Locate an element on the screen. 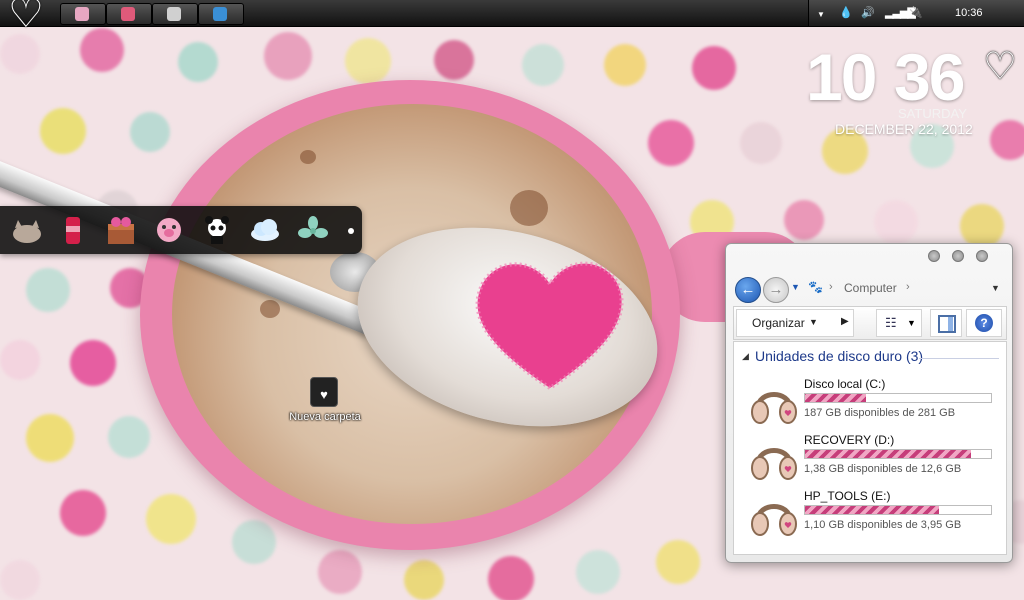 Image resolution: width=1024 pixels, height=600 pixels. back-button: ← is located at coordinates (748, 290).